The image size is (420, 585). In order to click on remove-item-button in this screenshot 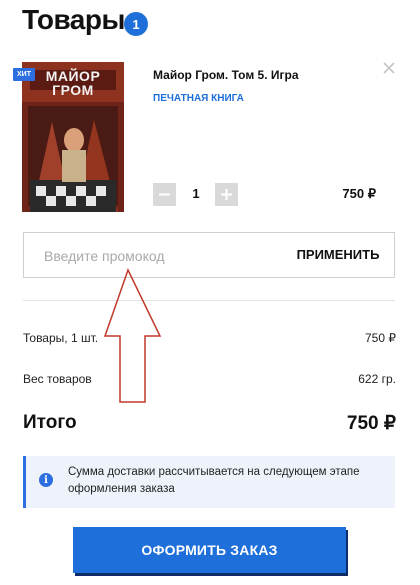, I will do `click(389, 68)`.